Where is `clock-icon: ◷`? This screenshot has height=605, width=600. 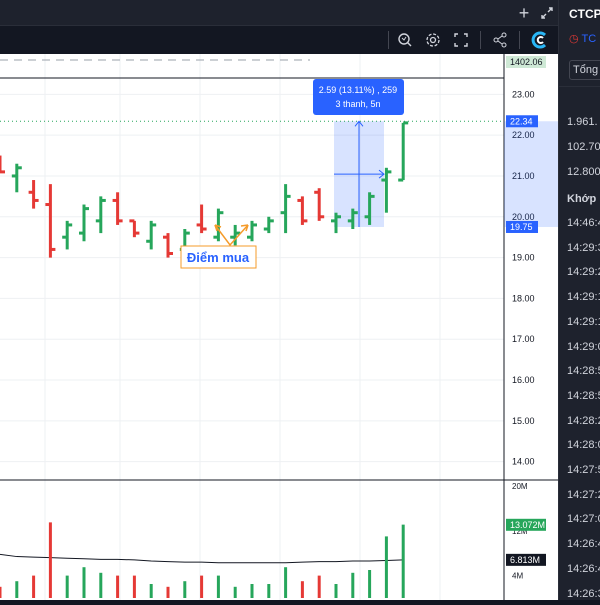
clock-icon: ◷ is located at coordinates (574, 39).